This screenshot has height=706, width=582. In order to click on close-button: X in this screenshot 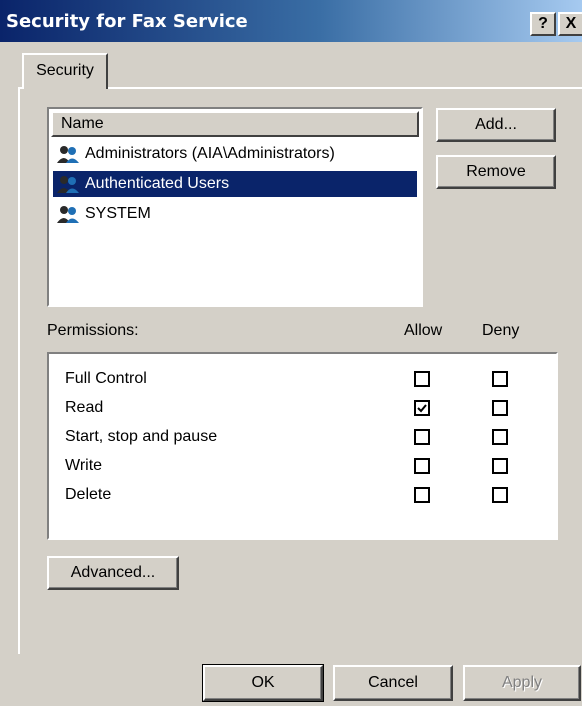, I will do `click(570, 24)`.